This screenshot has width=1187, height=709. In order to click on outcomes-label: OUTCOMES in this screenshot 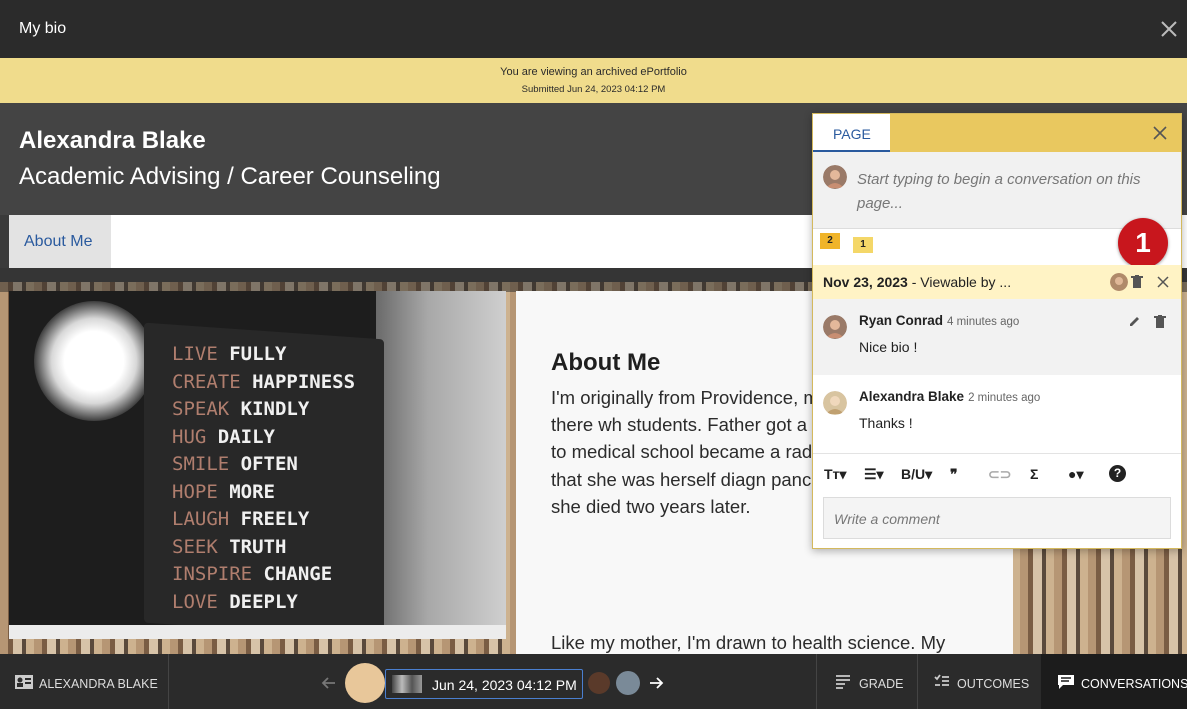, I will do `click(993, 684)`.